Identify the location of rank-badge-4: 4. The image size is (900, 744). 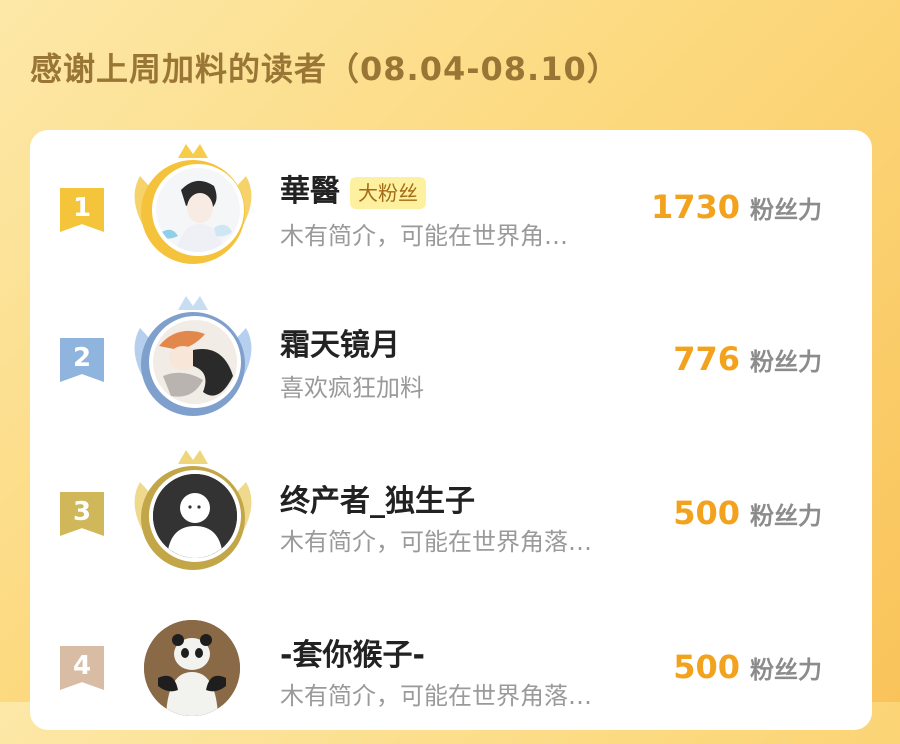
(82, 668).